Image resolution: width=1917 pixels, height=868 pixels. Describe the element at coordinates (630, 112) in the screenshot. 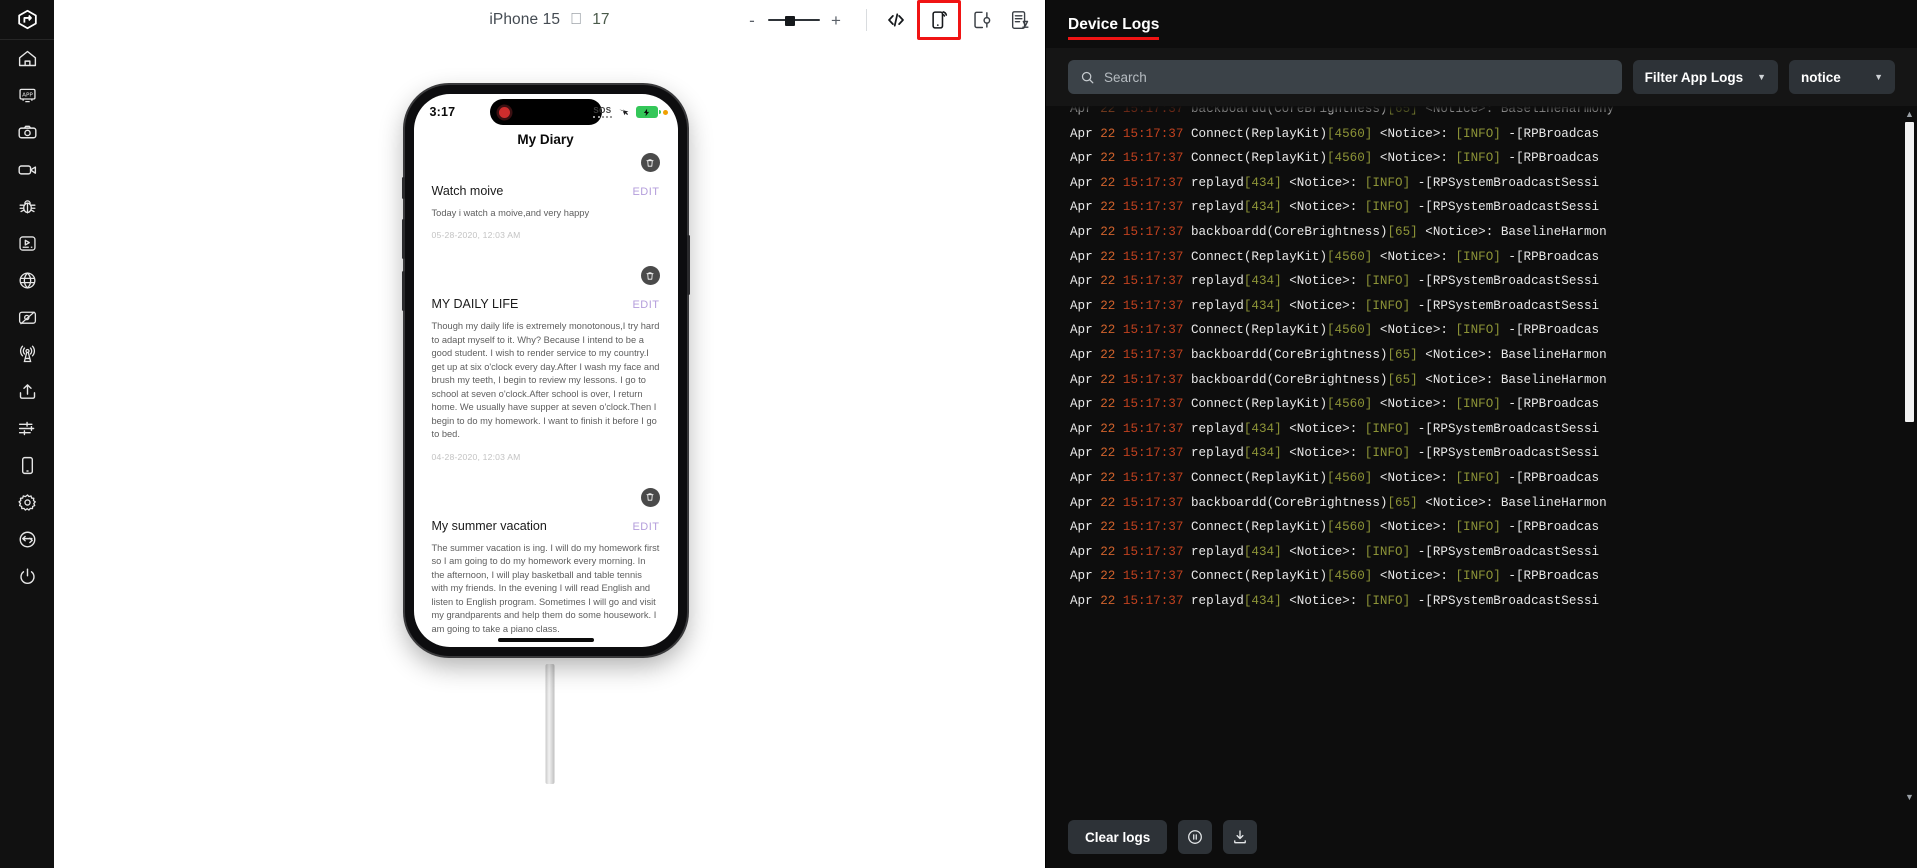

I see `status-right-group: SOS` at that location.